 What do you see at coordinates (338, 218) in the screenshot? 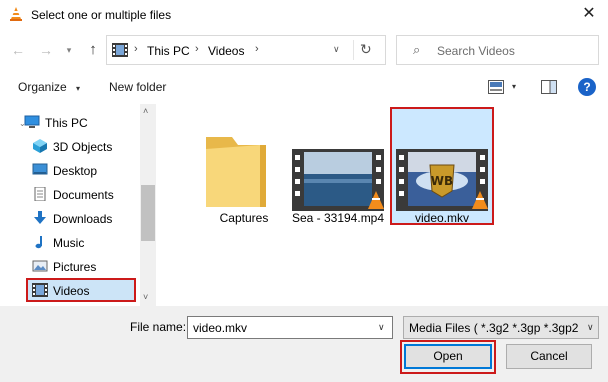
I see `file-name: Sea - 33194.mp4` at bounding box center [338, 218].